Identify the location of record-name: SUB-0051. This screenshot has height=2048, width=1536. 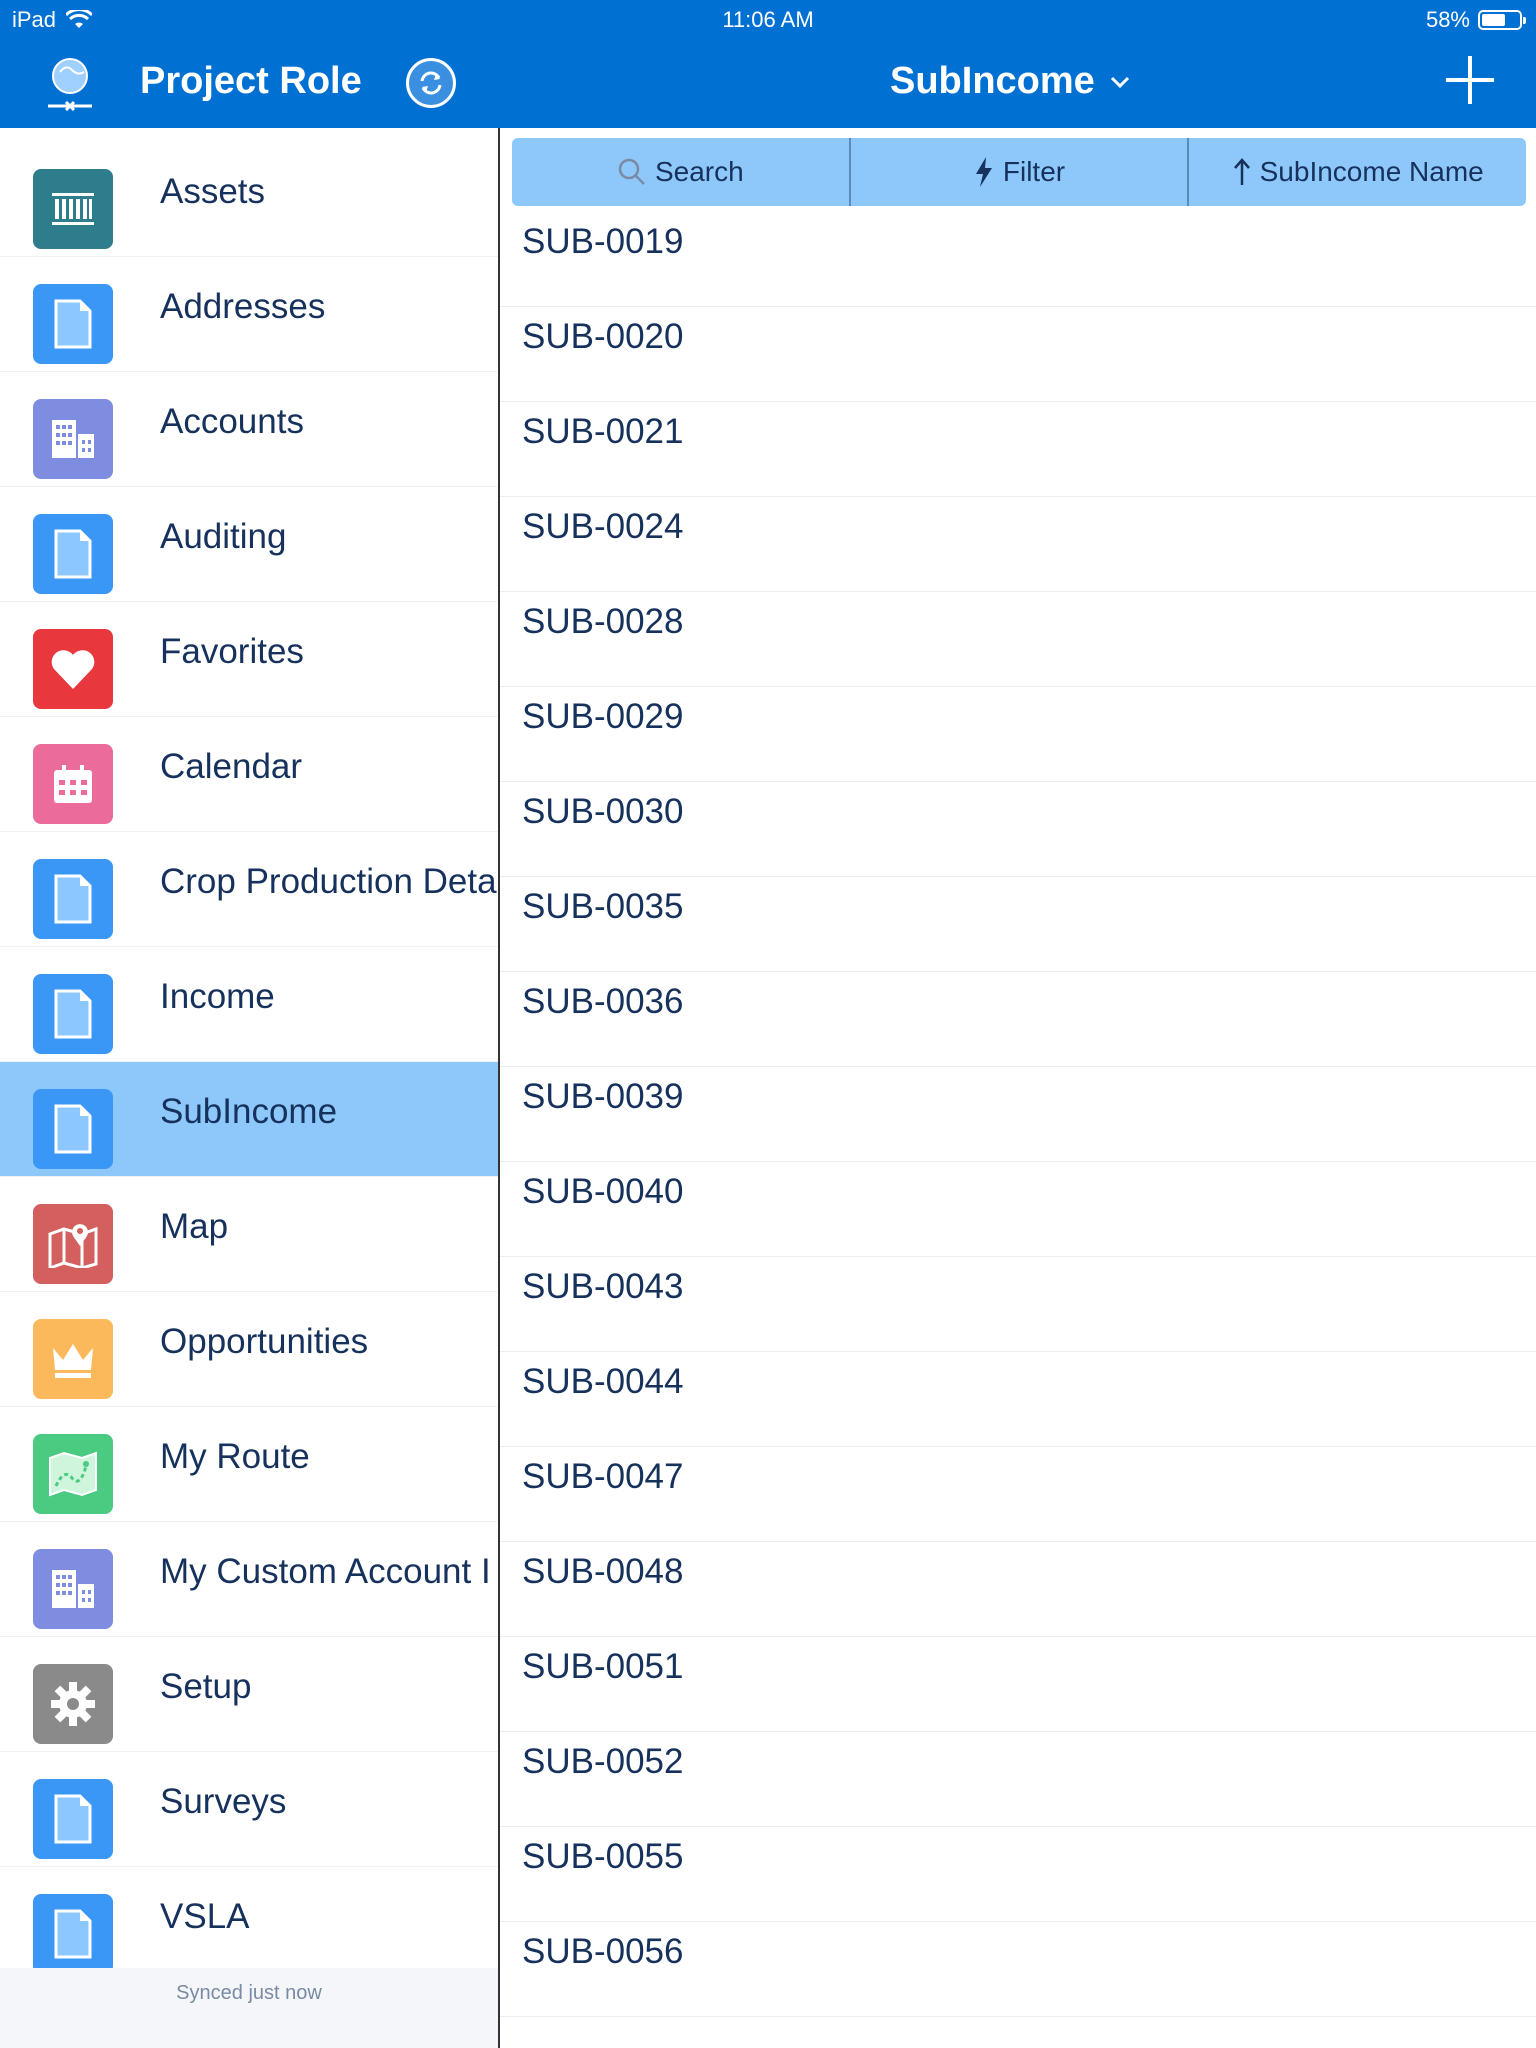
(603, 1666).